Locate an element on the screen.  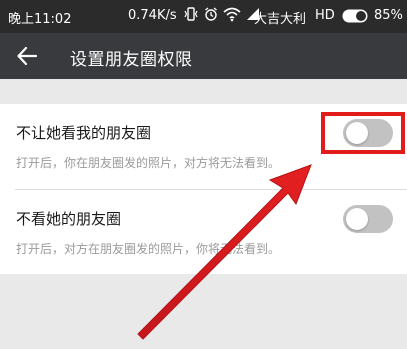
status-icons is located at coordinates (222, 14).